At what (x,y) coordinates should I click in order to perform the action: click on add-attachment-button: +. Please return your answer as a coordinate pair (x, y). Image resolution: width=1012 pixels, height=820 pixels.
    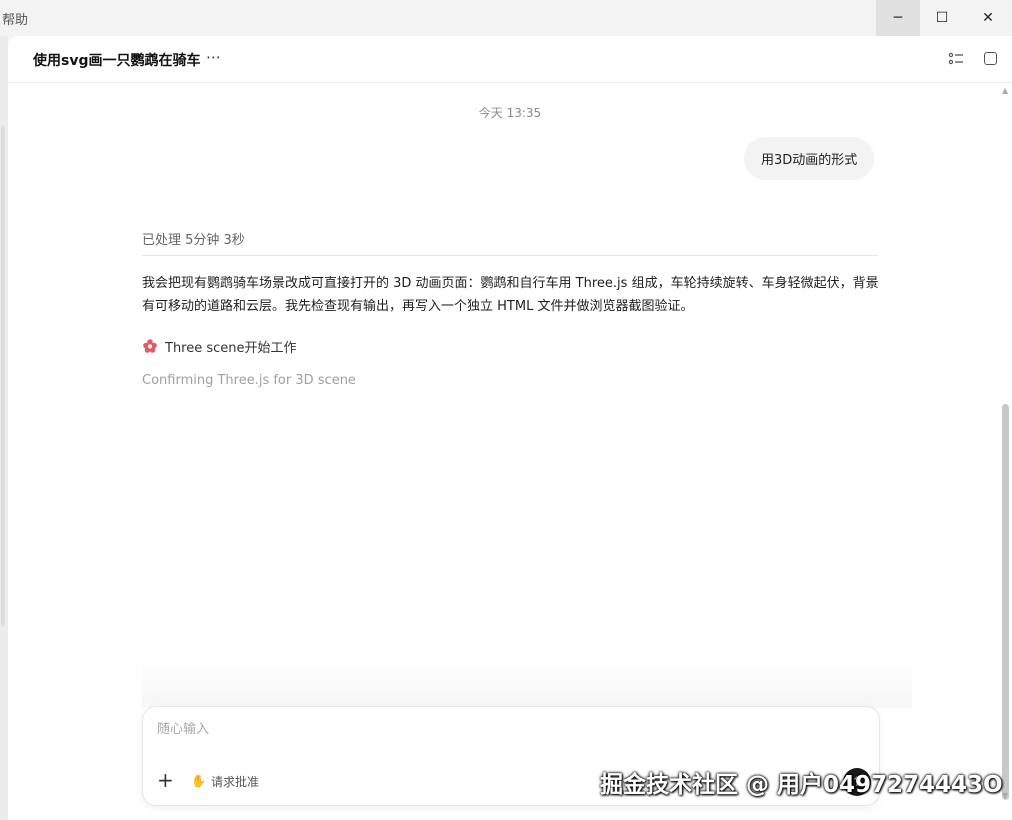
    Looking at the image, I should click on (165, 780).